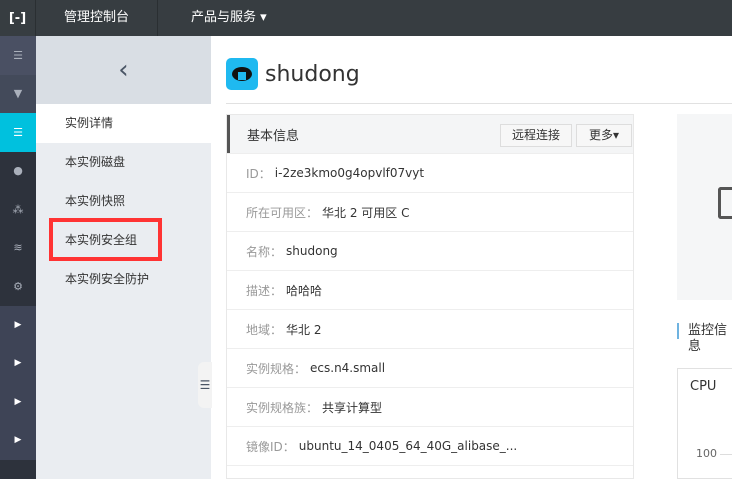 The image size is (732, 504). Describe the element at coordinates (430, 134) in the screenshot. I see `panel-header: 基本信息 远程连接 更多▾` at that location.